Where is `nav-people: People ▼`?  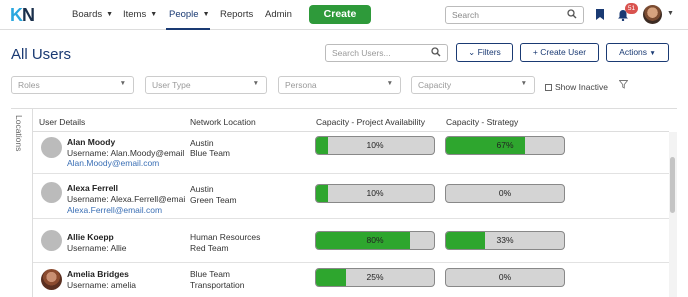 nav-people: People ▼ is located at coordinates (189, 14).